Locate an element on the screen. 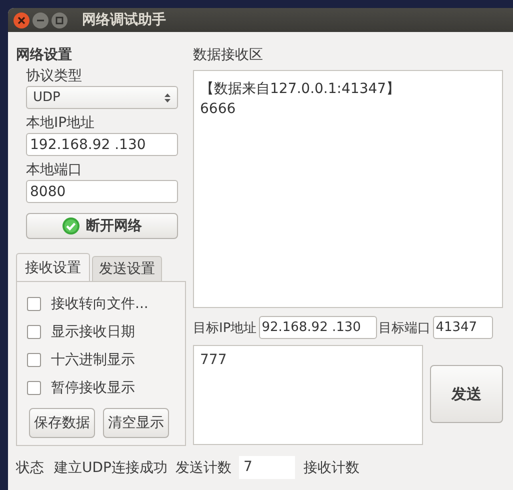 This screenshot has width=513, height=490. input-field: 192.168.92 .130 is located at coordinates (102, 144).